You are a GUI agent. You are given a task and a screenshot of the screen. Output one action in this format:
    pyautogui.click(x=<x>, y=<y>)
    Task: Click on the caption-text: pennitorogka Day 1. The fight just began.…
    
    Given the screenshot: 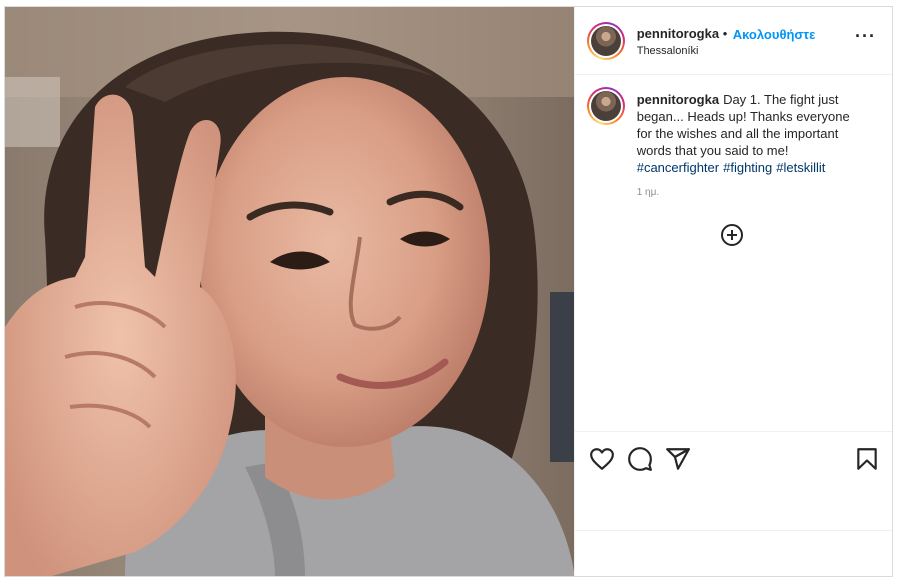 What is the action you would take?
    pyautogui.click(x=752, y=133)
    